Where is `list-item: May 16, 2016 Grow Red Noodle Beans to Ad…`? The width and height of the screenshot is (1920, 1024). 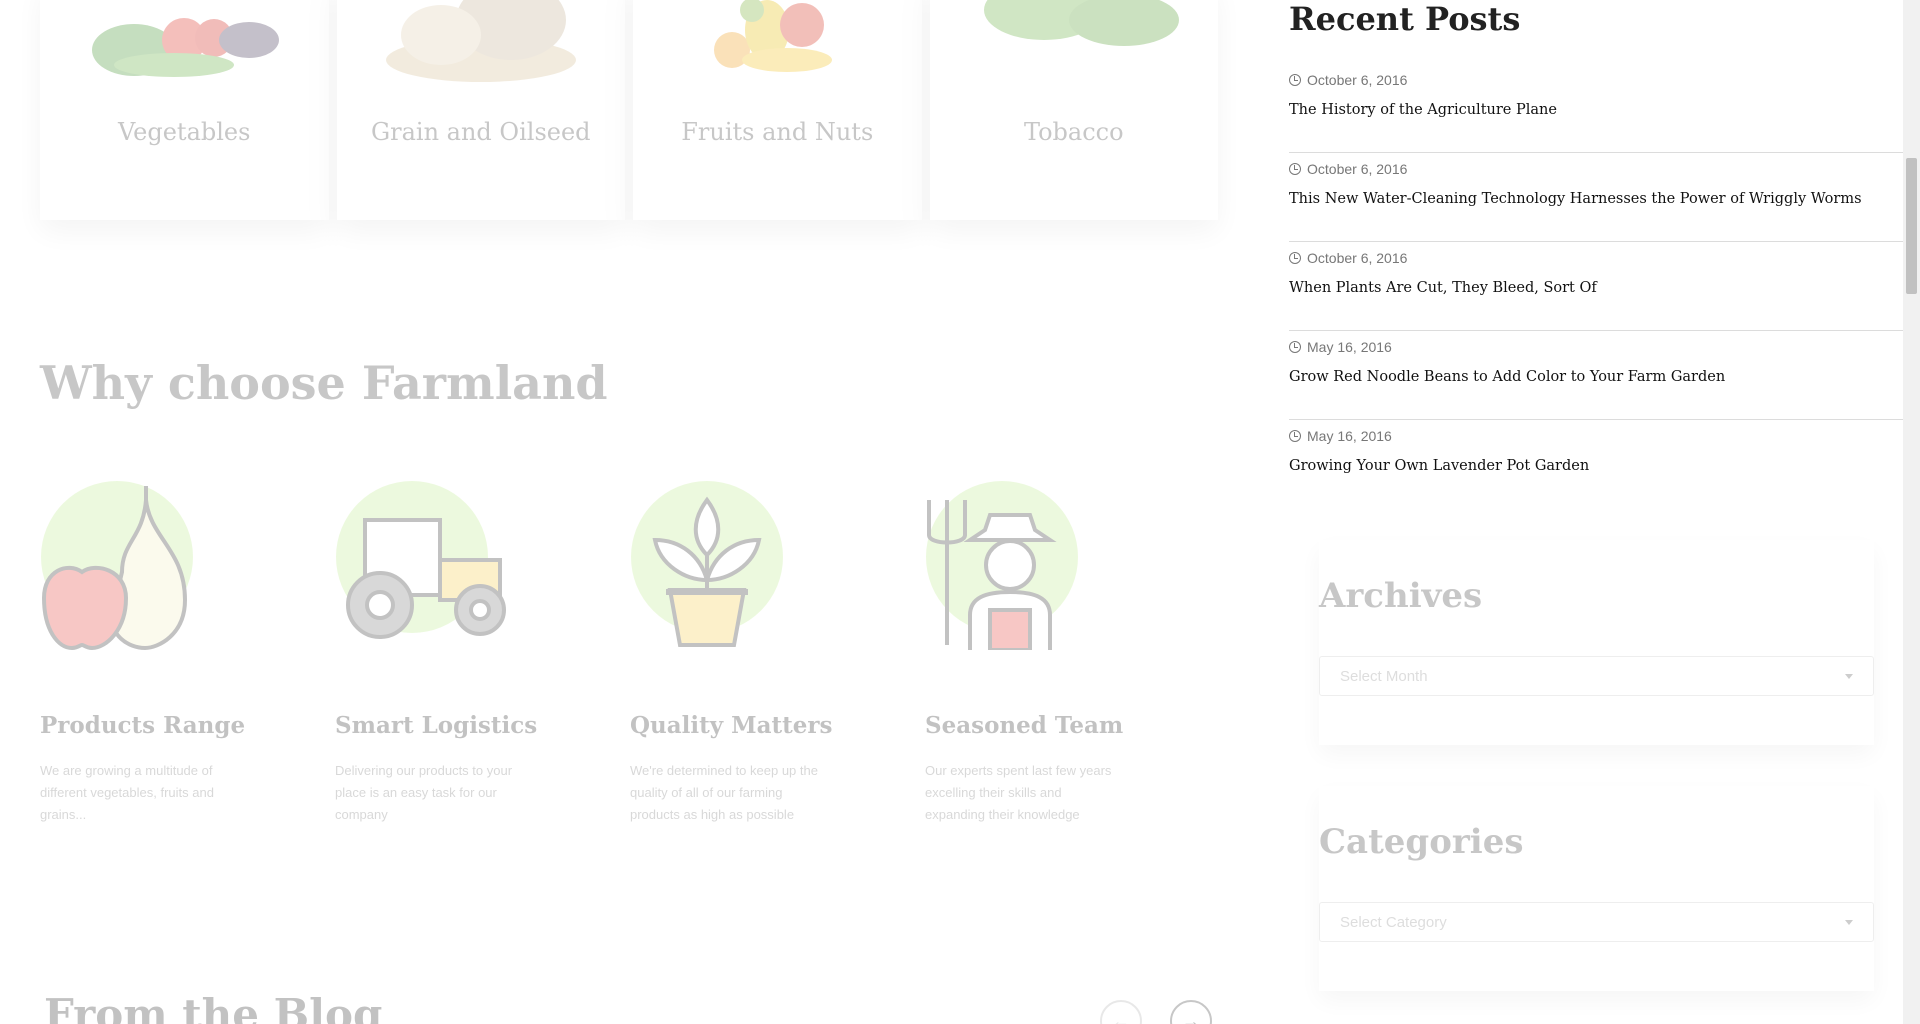
list-item: May 16, 2016 Grow Red Noodle Beans to Ad… is located at coordinates (1596, 375).